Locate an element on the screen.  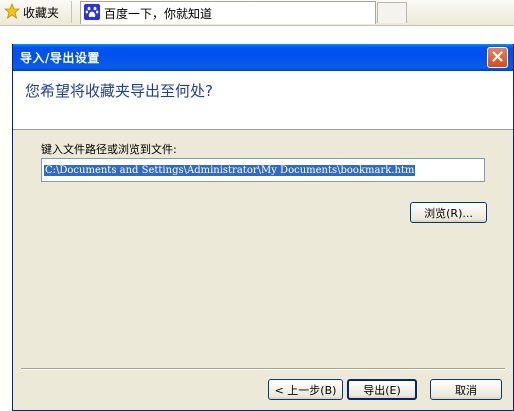
back-button: < 上一步(B) is located at coordinates (305, 389).